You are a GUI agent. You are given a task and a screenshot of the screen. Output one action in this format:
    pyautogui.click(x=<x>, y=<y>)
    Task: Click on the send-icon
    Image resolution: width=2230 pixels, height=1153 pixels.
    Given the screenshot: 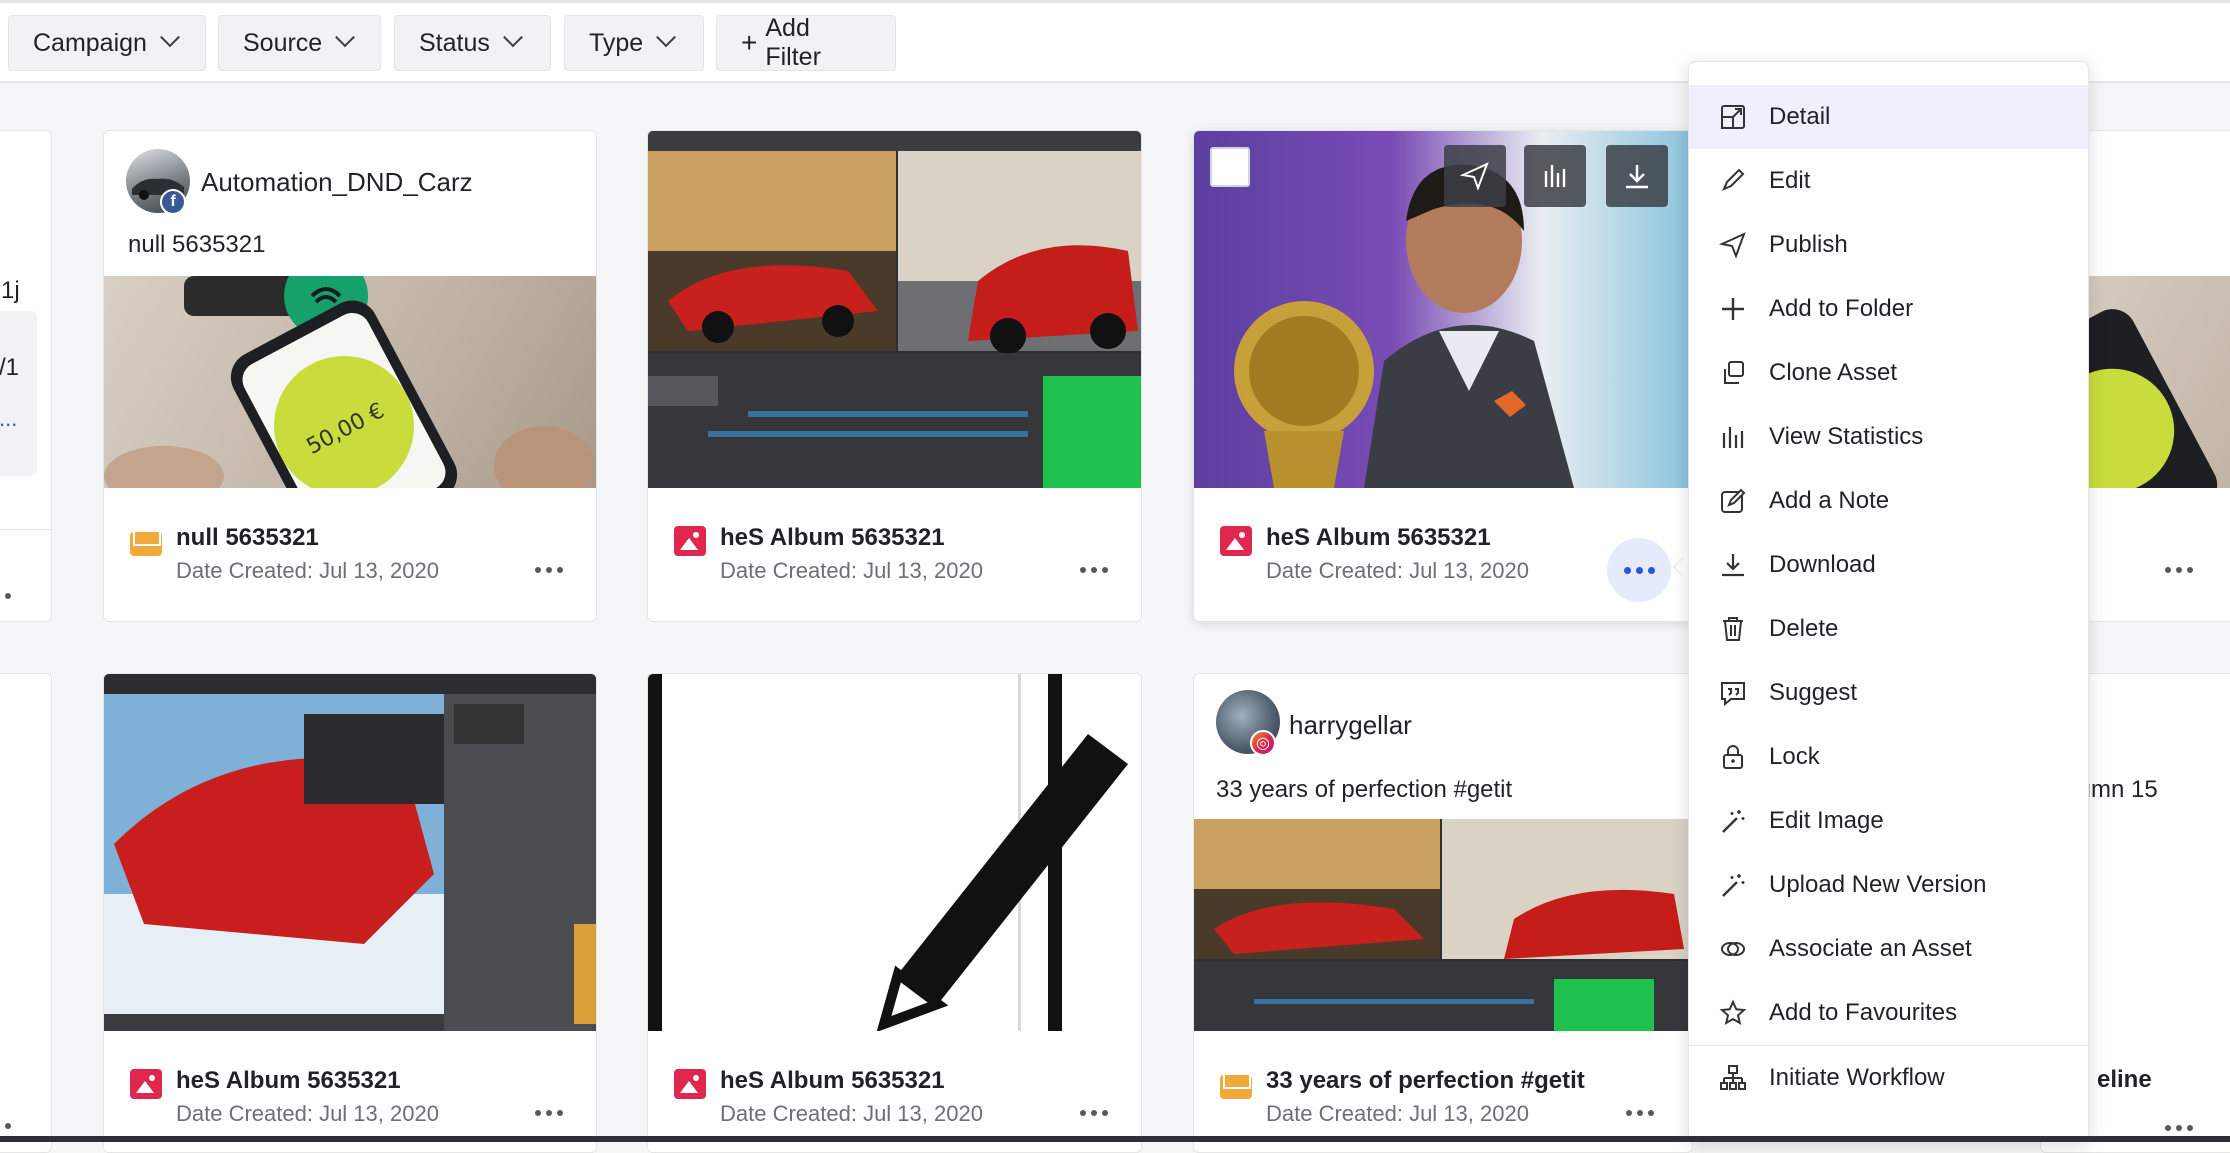 What is the action you would take?
    pyautogui.click(x=1474, y=176)
    